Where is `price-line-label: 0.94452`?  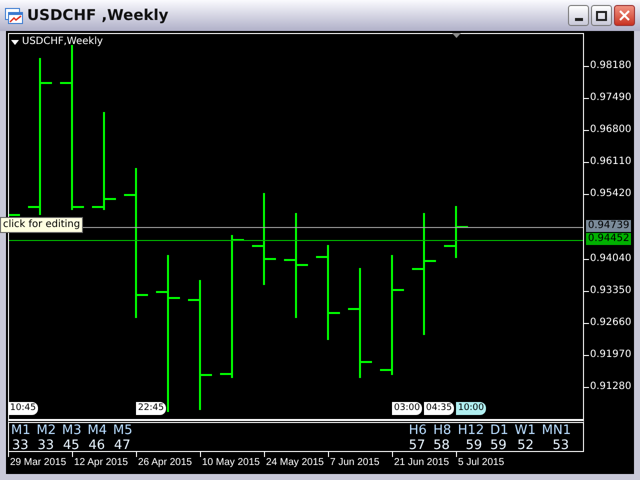
price-line-label: 0.94452 is located at coordinates (609, 239).